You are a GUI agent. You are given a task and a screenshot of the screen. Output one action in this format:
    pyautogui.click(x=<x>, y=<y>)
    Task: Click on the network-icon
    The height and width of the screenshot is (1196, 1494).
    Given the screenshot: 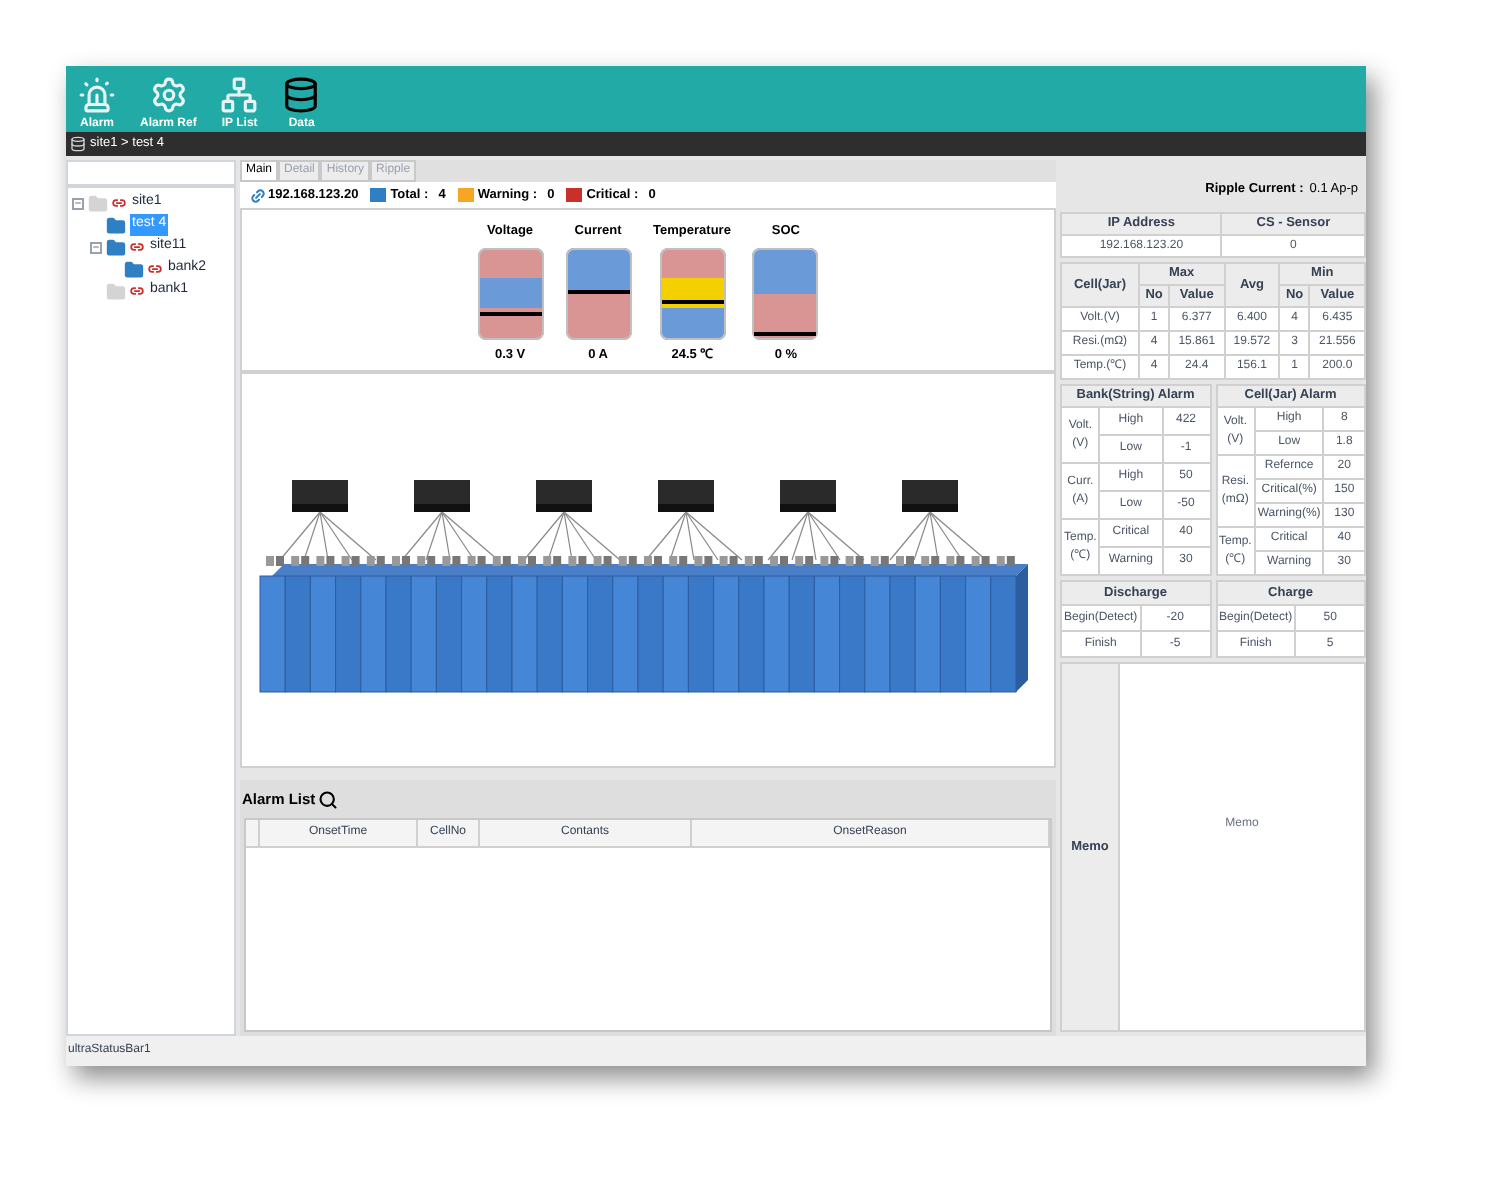 What is the action you would take?
    pyautogui.click(x=239, y=95)
    